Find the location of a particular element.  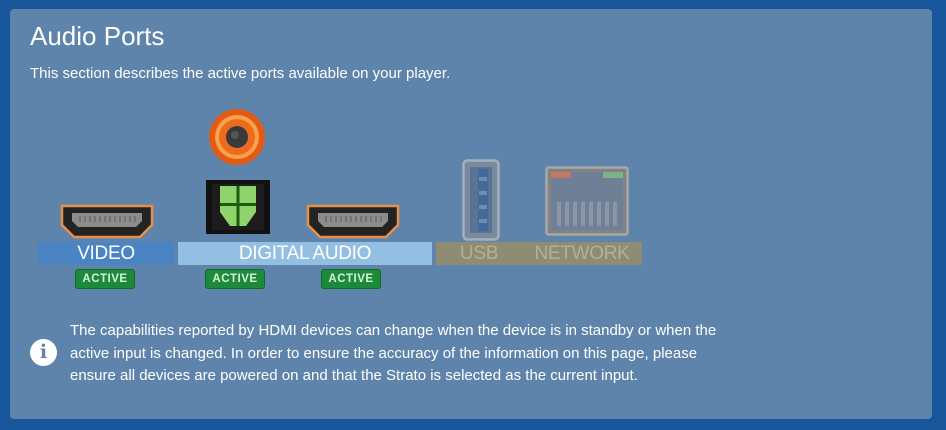

optical-port-icon is located at coordinates (238, 207).